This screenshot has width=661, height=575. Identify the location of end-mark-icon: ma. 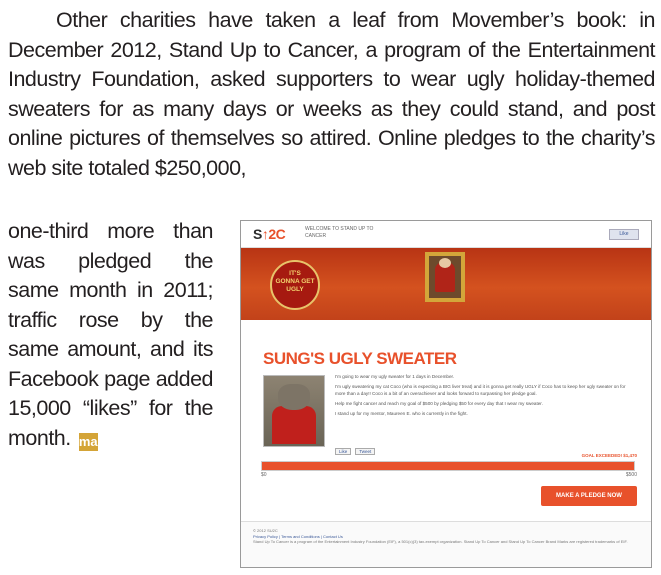
(88, 441).